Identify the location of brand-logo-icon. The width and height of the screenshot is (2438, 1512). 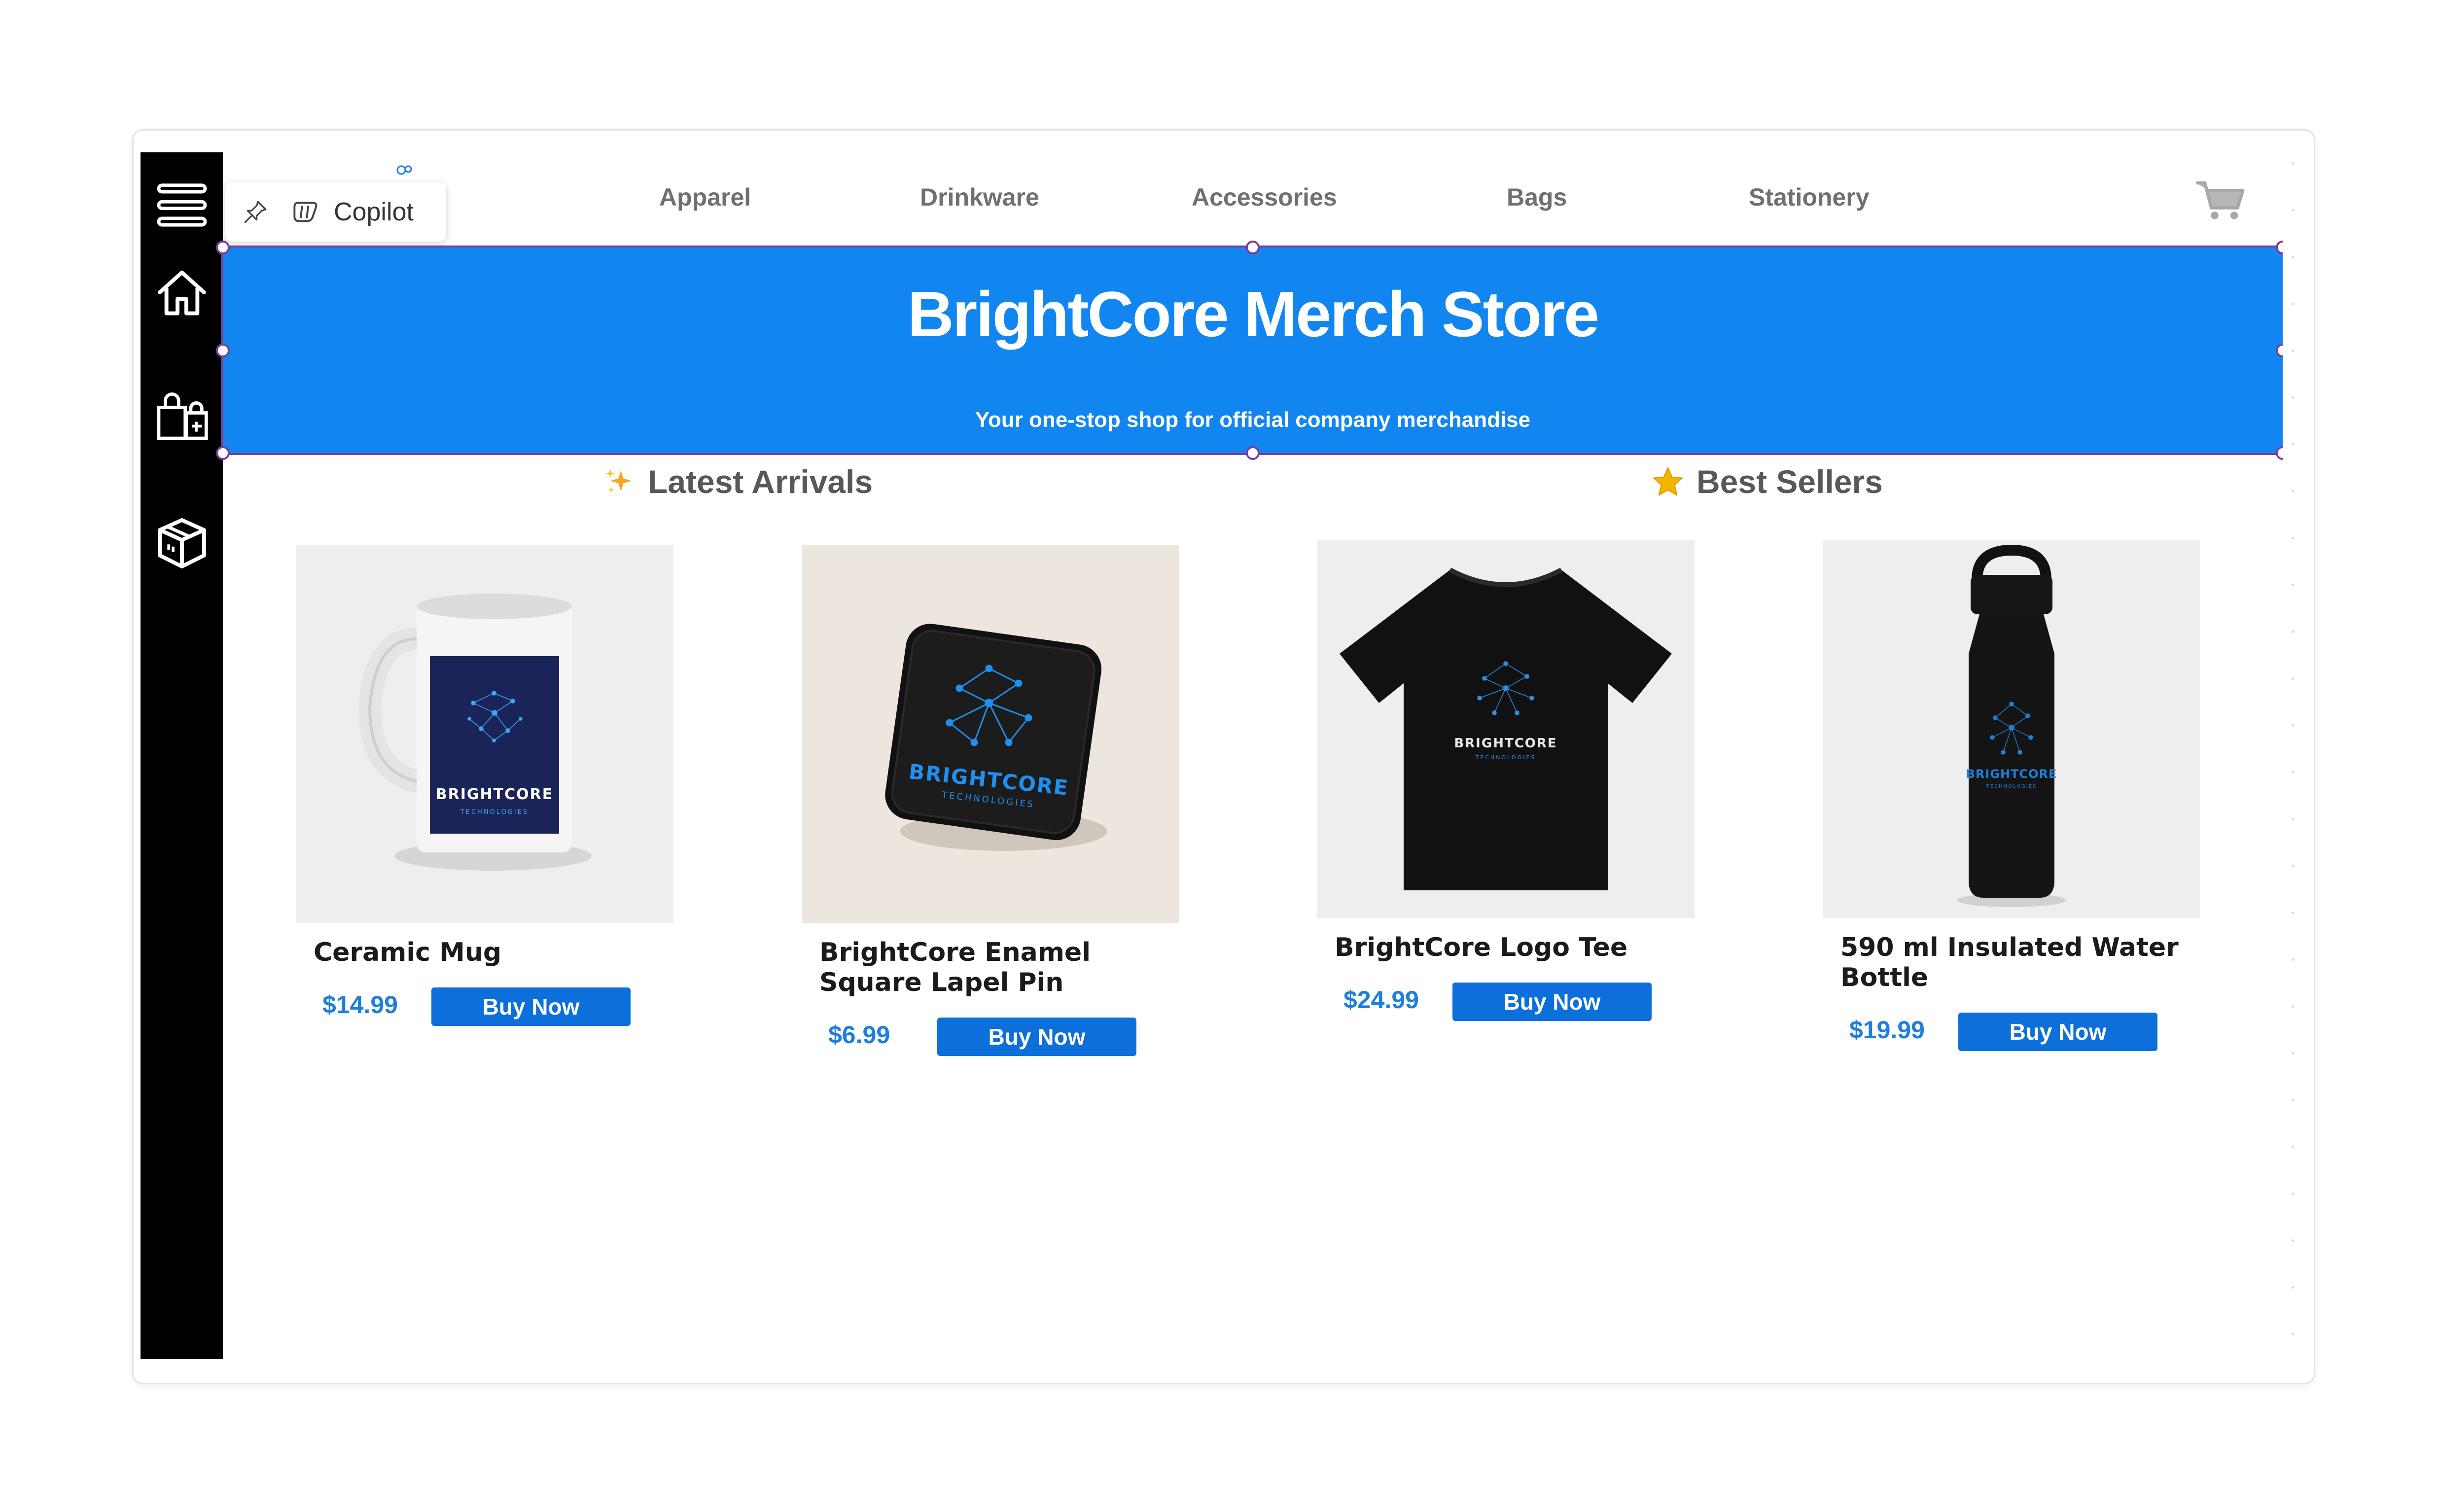
(404, 170).